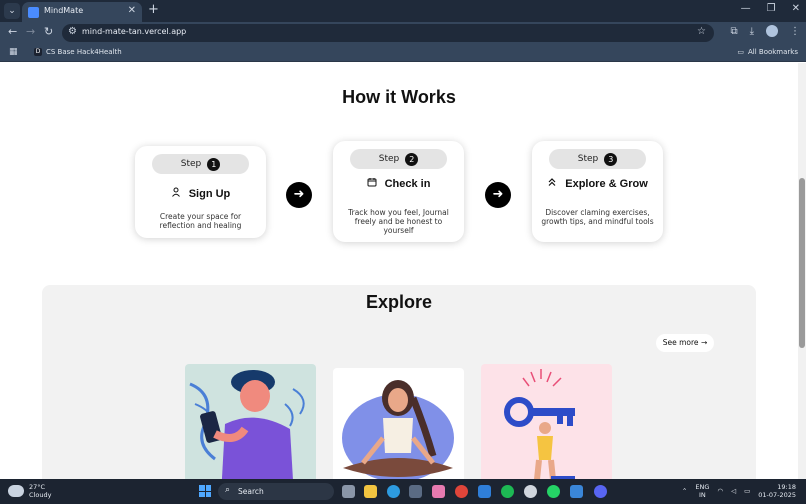 This screenshot has height=504, width=806. Describe the element at coordinates (415, 491) in the screenshot. I see `store-icon` at that location.